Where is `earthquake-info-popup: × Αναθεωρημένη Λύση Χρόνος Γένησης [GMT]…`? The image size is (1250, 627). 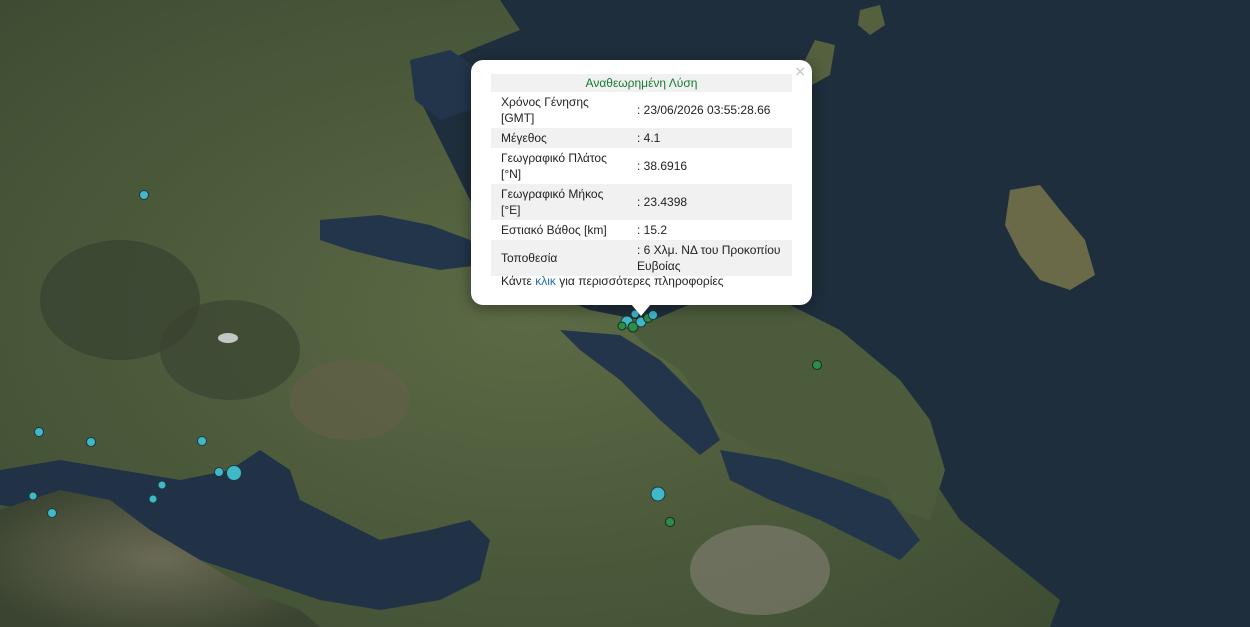
earthquake-info-popup: × Αναθεωρημένη Λύση Χρόνος Γένησης [GMT]… is located at coordinates (641, 182).